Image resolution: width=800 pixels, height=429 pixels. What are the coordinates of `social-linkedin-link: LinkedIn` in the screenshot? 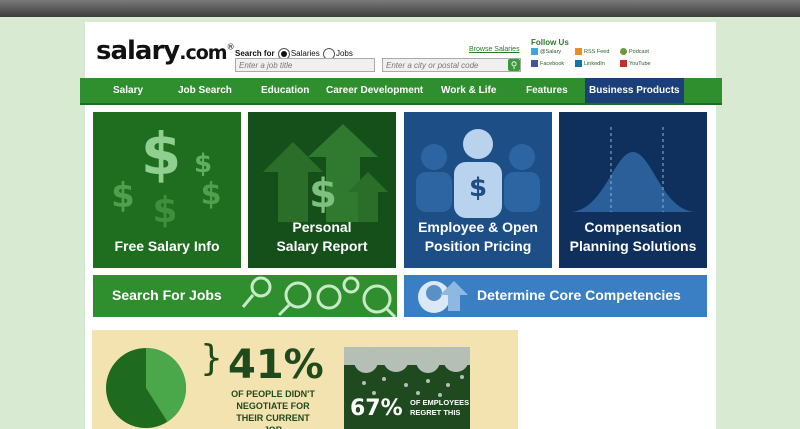 It's located at (590, 63).